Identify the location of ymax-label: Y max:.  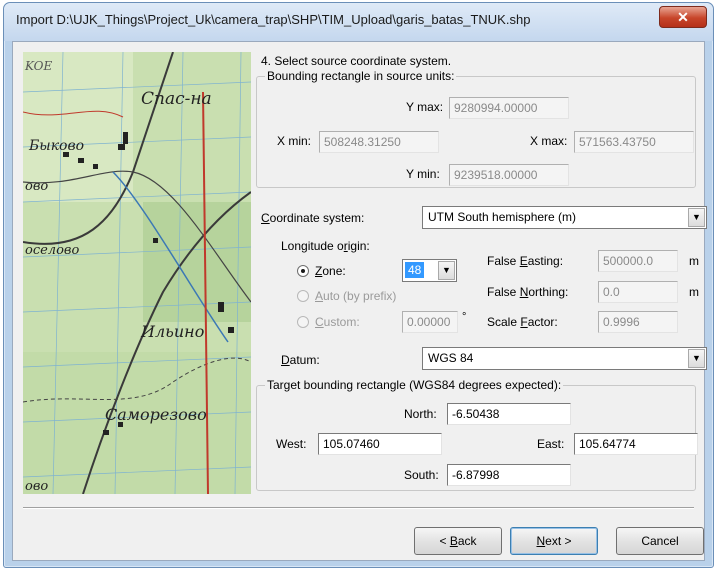
(425, 107).